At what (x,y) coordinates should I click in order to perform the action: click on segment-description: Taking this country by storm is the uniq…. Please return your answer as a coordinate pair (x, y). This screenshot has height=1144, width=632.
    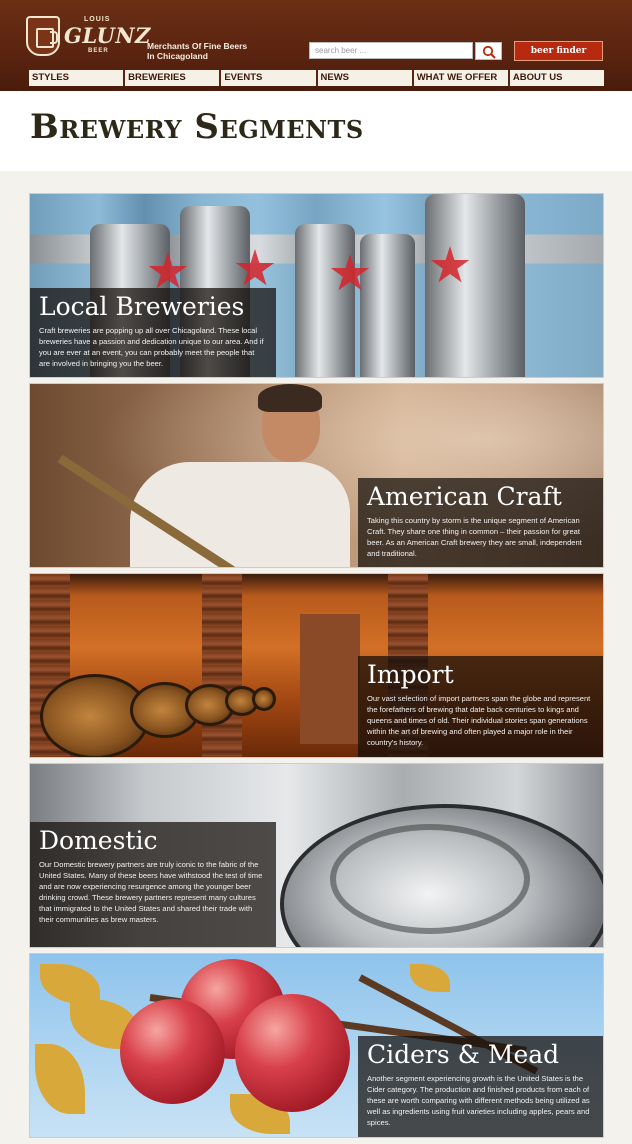
    Looking at the image, I should click on (474, 537).